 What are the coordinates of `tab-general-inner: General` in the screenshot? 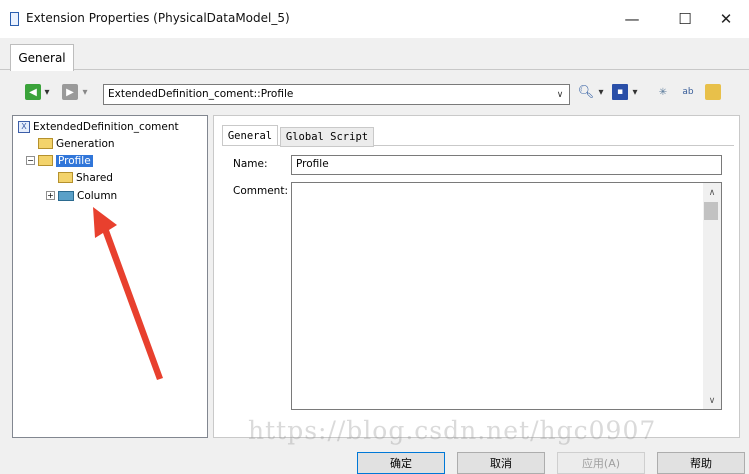 It's located at (250, 135).